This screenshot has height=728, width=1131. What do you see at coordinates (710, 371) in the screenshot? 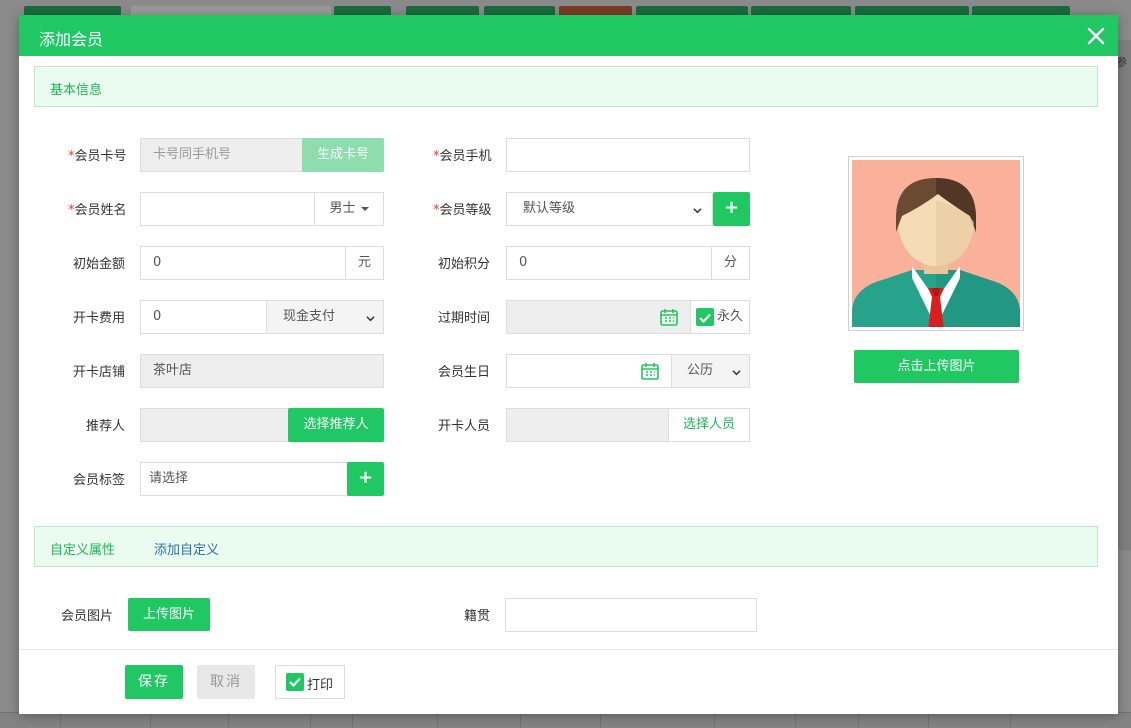
I see `calendar-type-select: 公历` at bounding box center [710, 371].